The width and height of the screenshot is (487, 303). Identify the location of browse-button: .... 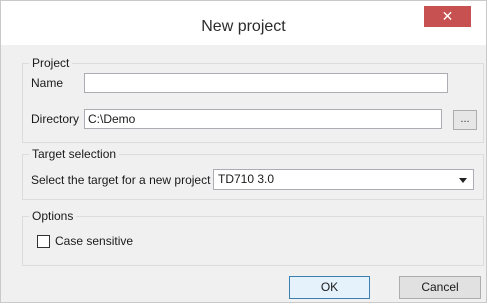
(465, 120).